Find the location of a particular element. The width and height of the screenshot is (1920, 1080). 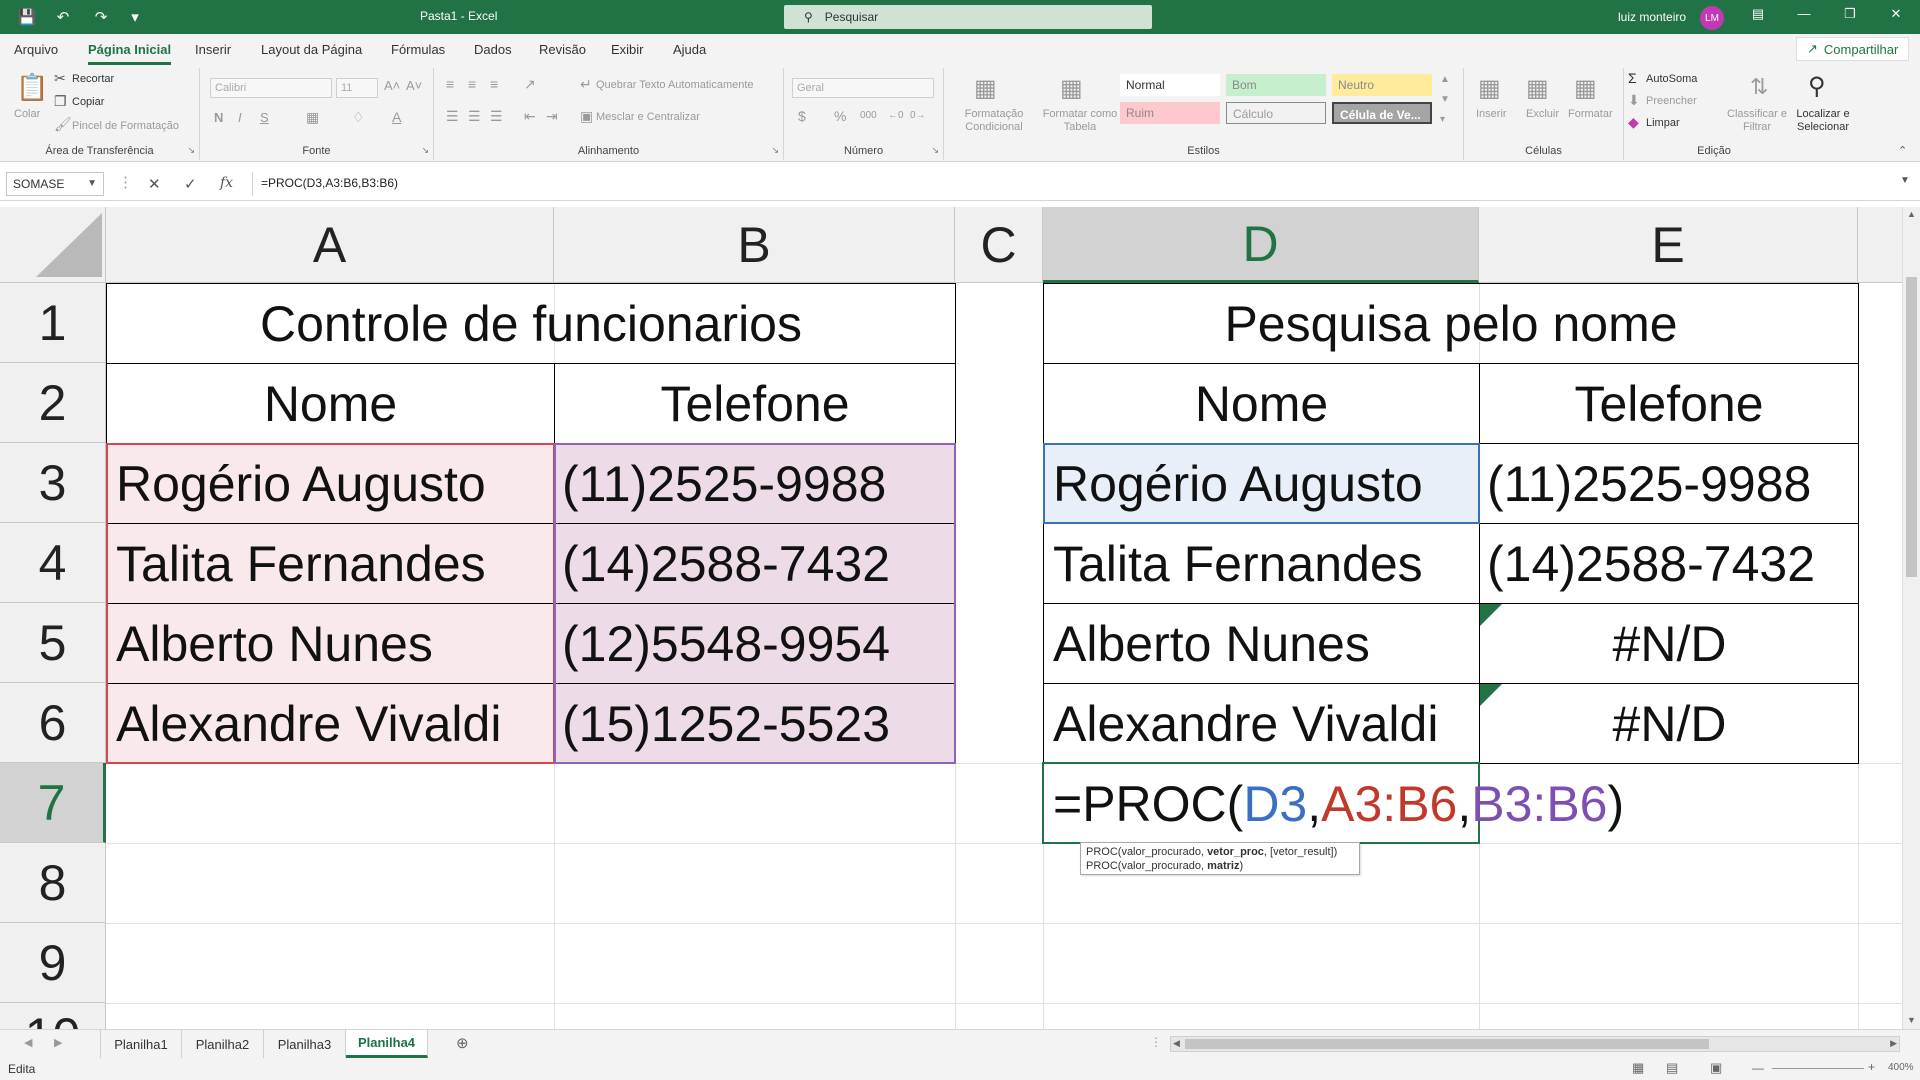

orientation-icon: ↗ is located at coordinates (530, 84).